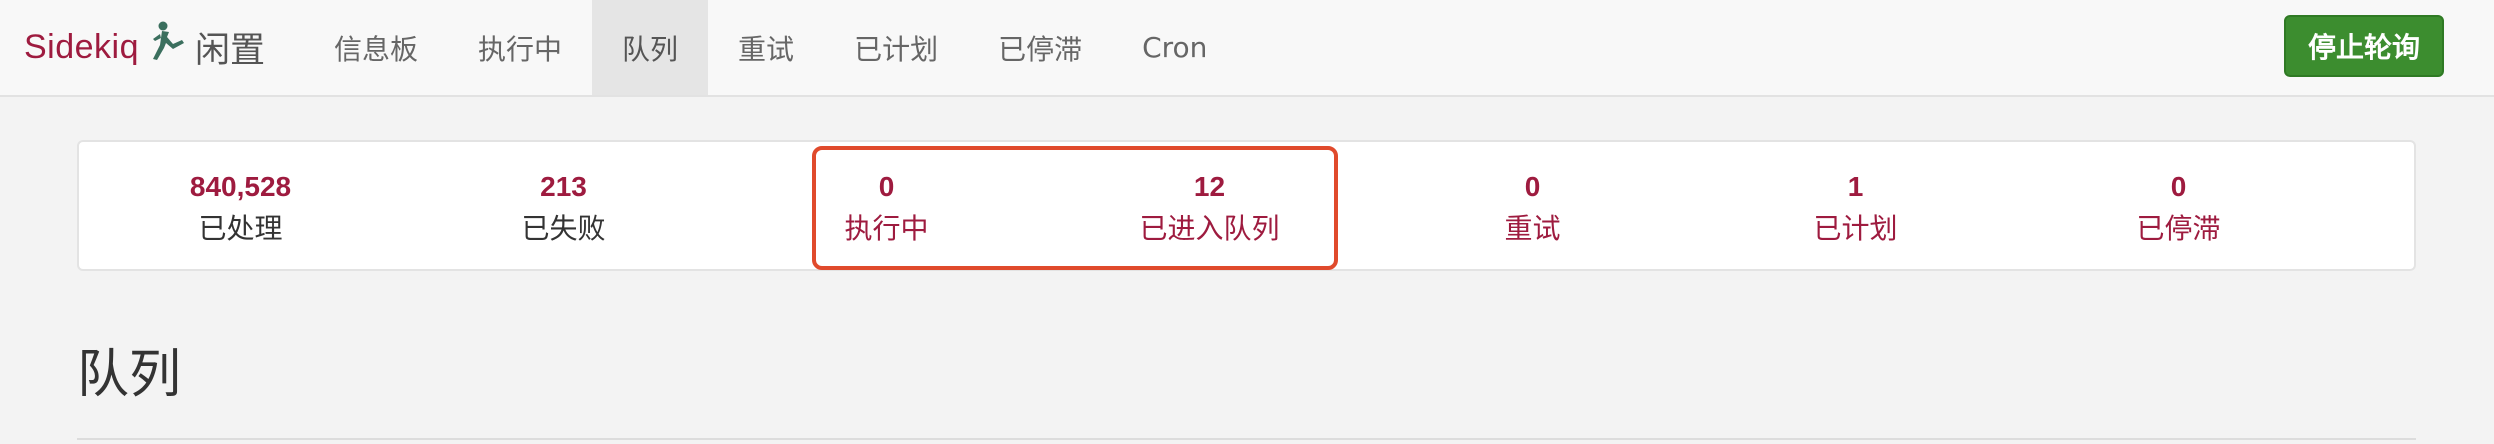 The width and height of the screenshot is (2494, 444). Describe the element at coordinates (2178, 228) in the screenshot. I see `stat-dead-label: 已停滞` at that location.